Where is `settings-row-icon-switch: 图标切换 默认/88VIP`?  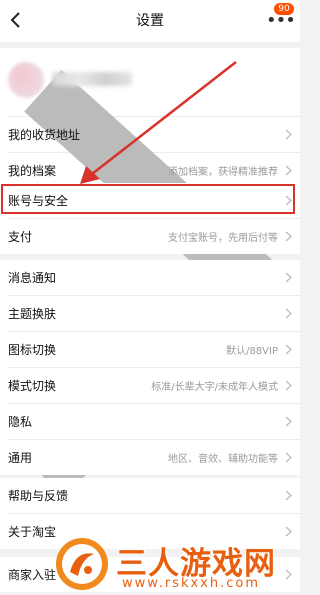 settings-row-icon-switch: 图标切换 默认/88VIP is located at coordinates (150, 349).